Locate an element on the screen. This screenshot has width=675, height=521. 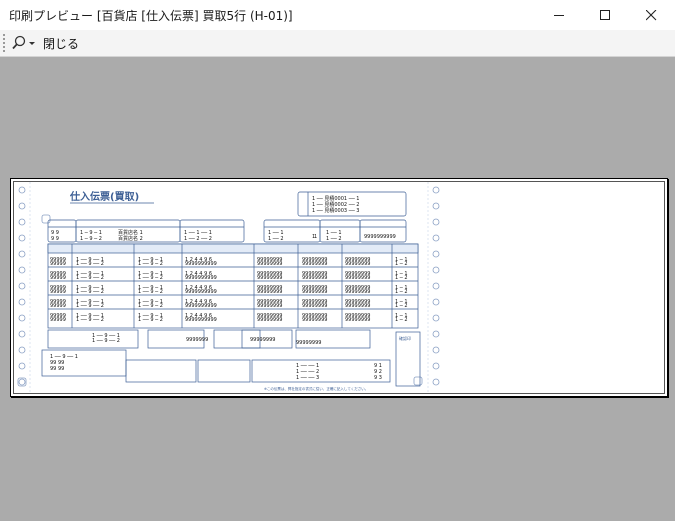
maximize-button is located at coordinates (605, 15).